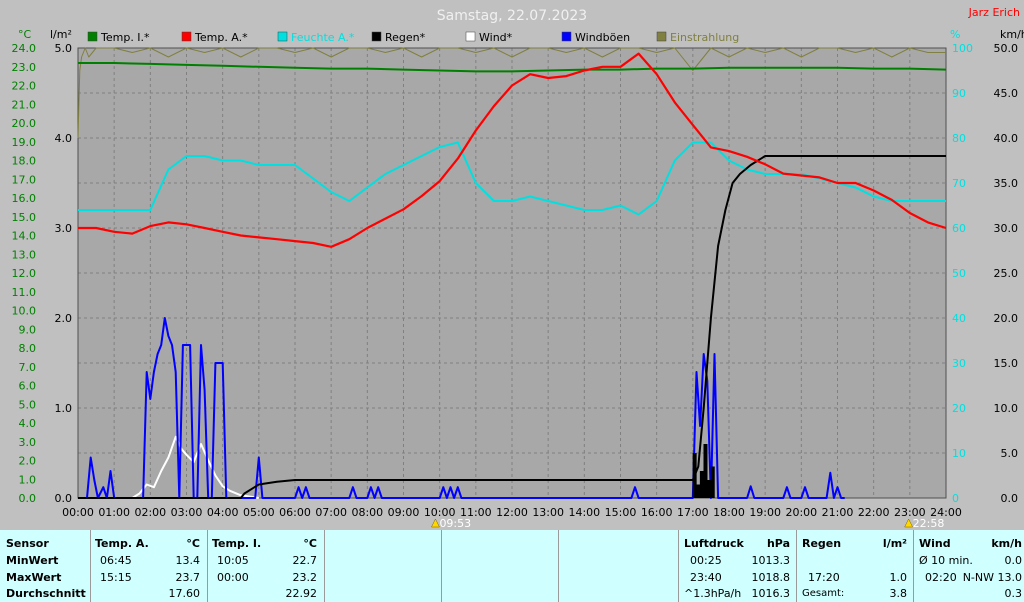 The width and height of the screenshot is (1024, 602). I want to click on rain-unit: l/m², so click(894, 543).